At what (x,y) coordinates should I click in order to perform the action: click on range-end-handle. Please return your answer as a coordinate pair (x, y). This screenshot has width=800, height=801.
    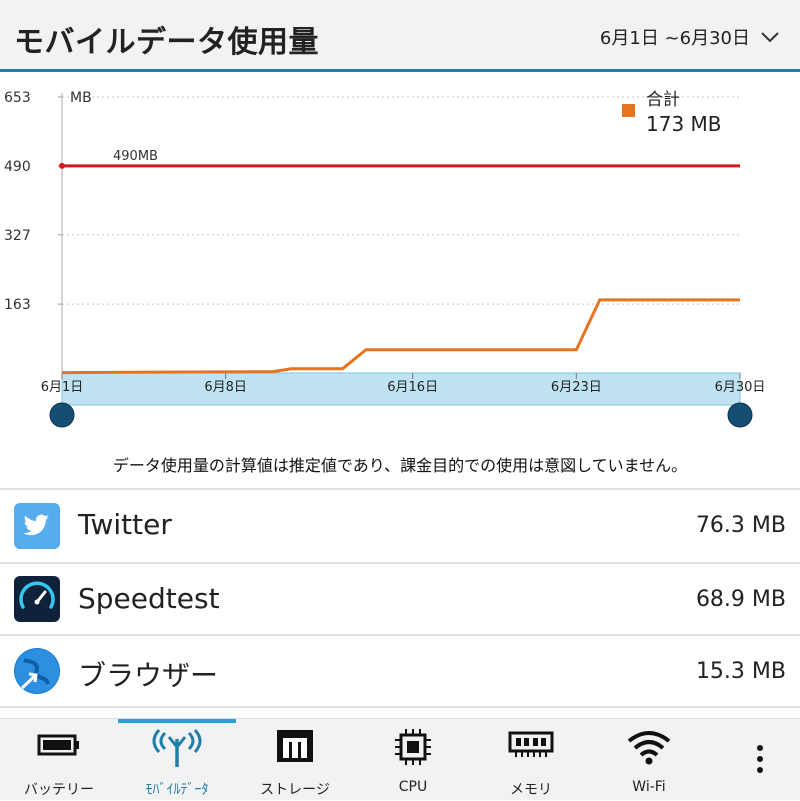
    Looking at the image, I should click on (740, 415).